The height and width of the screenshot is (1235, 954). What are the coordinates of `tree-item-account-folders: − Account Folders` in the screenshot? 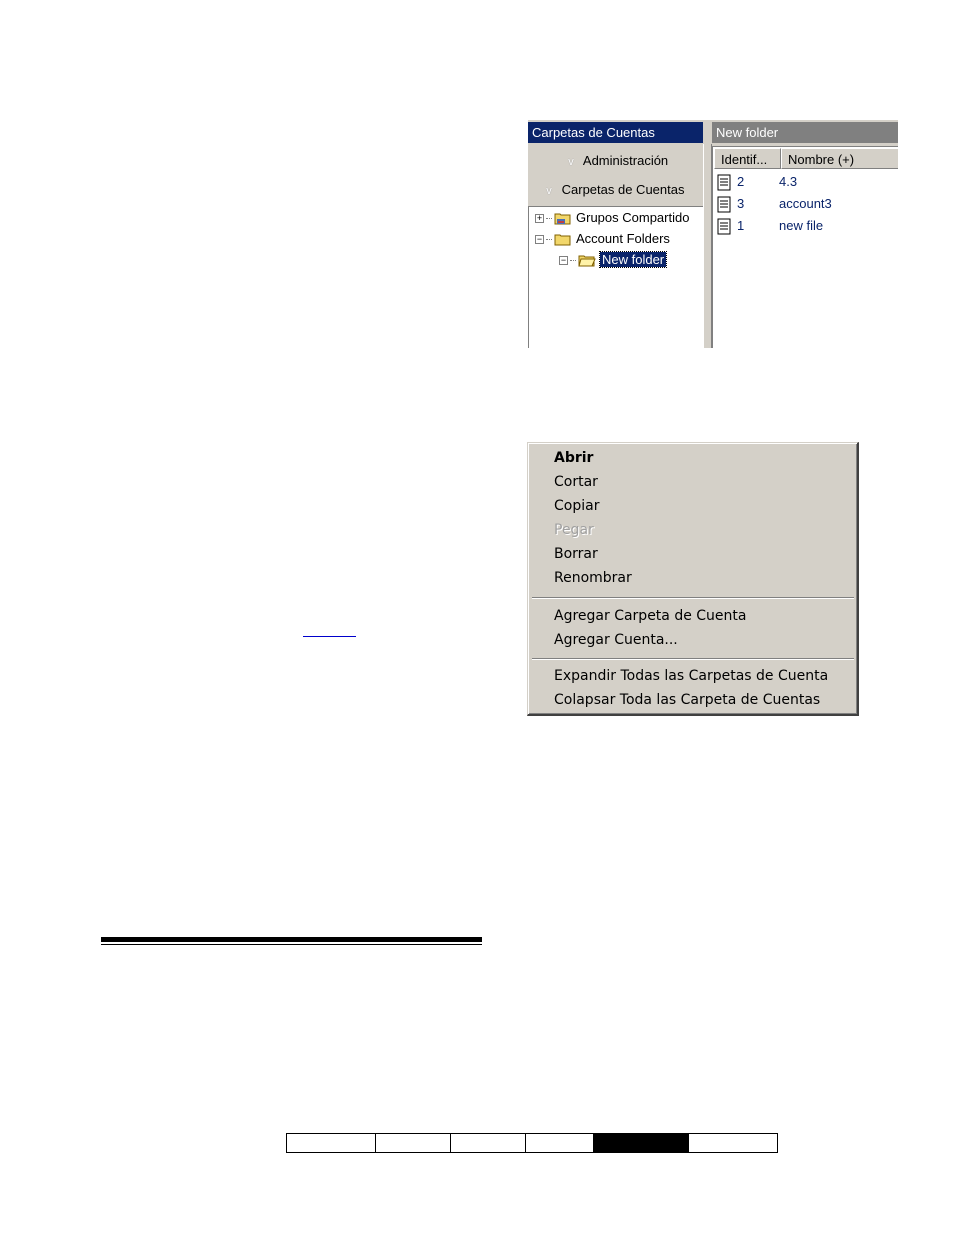 It's located at (602, 239).